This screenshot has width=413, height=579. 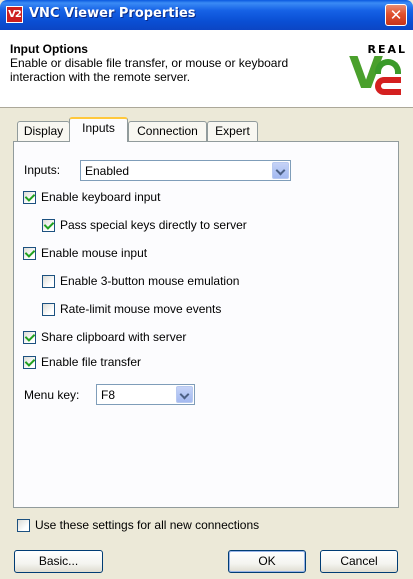 What do you see at coordinates (145, 394) in the screenshot?
I see `menu-key-select: F8` at bounding box center [145, 394].